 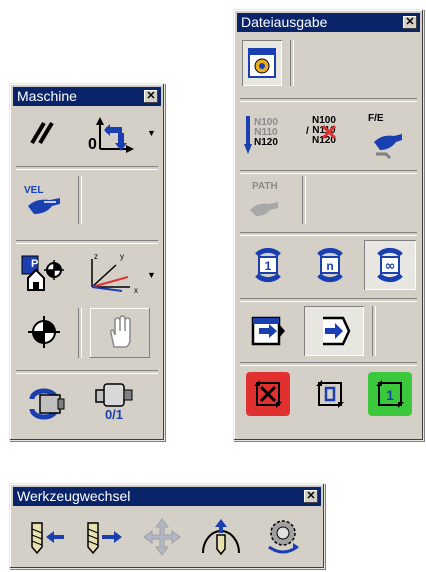 What do you see at coordinates (114, 414) in the screenshot?
I see `zero-one-label: 0/1` at bounding box center [114, 414].